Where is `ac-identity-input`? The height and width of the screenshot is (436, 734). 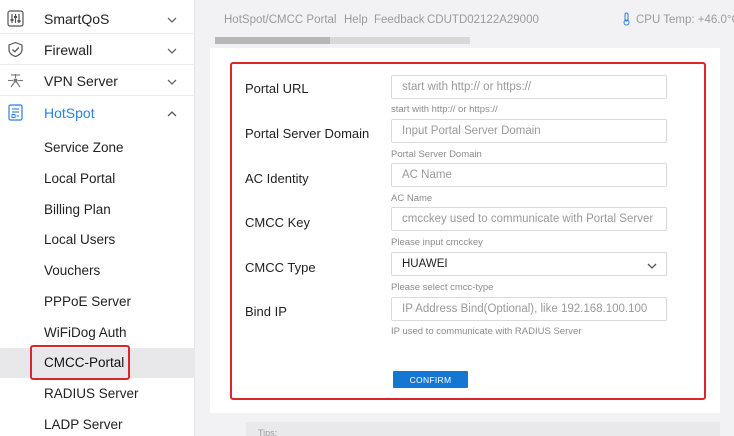 ac-identity-input is located at coordinates (529, 175).